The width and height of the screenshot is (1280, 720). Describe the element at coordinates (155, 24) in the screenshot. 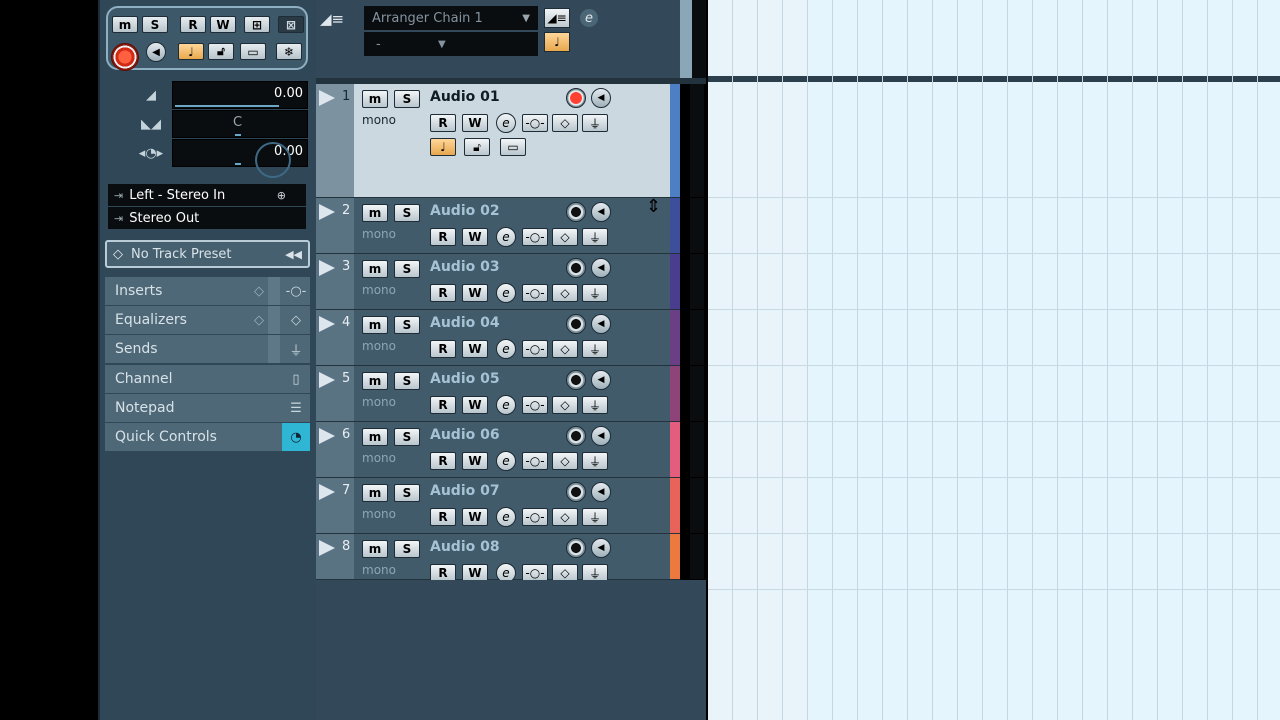

I see `inspector-solo-button: S` at that location.